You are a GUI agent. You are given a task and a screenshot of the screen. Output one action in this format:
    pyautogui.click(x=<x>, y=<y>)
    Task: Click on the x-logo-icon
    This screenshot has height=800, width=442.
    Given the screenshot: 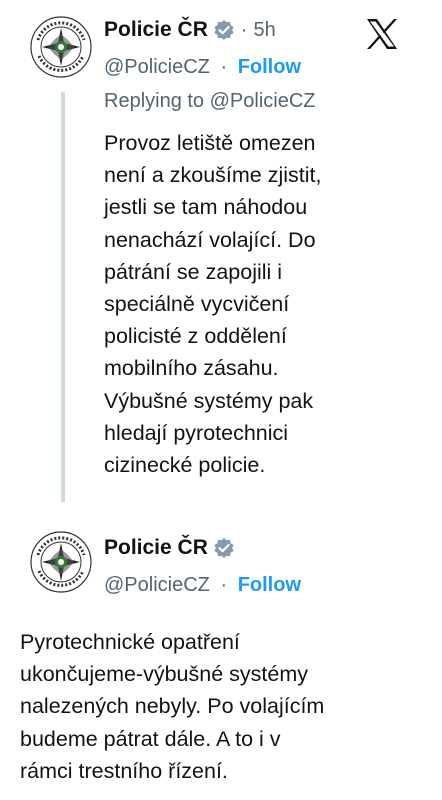 What is the action you would take?
    pyautogui.click(x=382, y=34)
    